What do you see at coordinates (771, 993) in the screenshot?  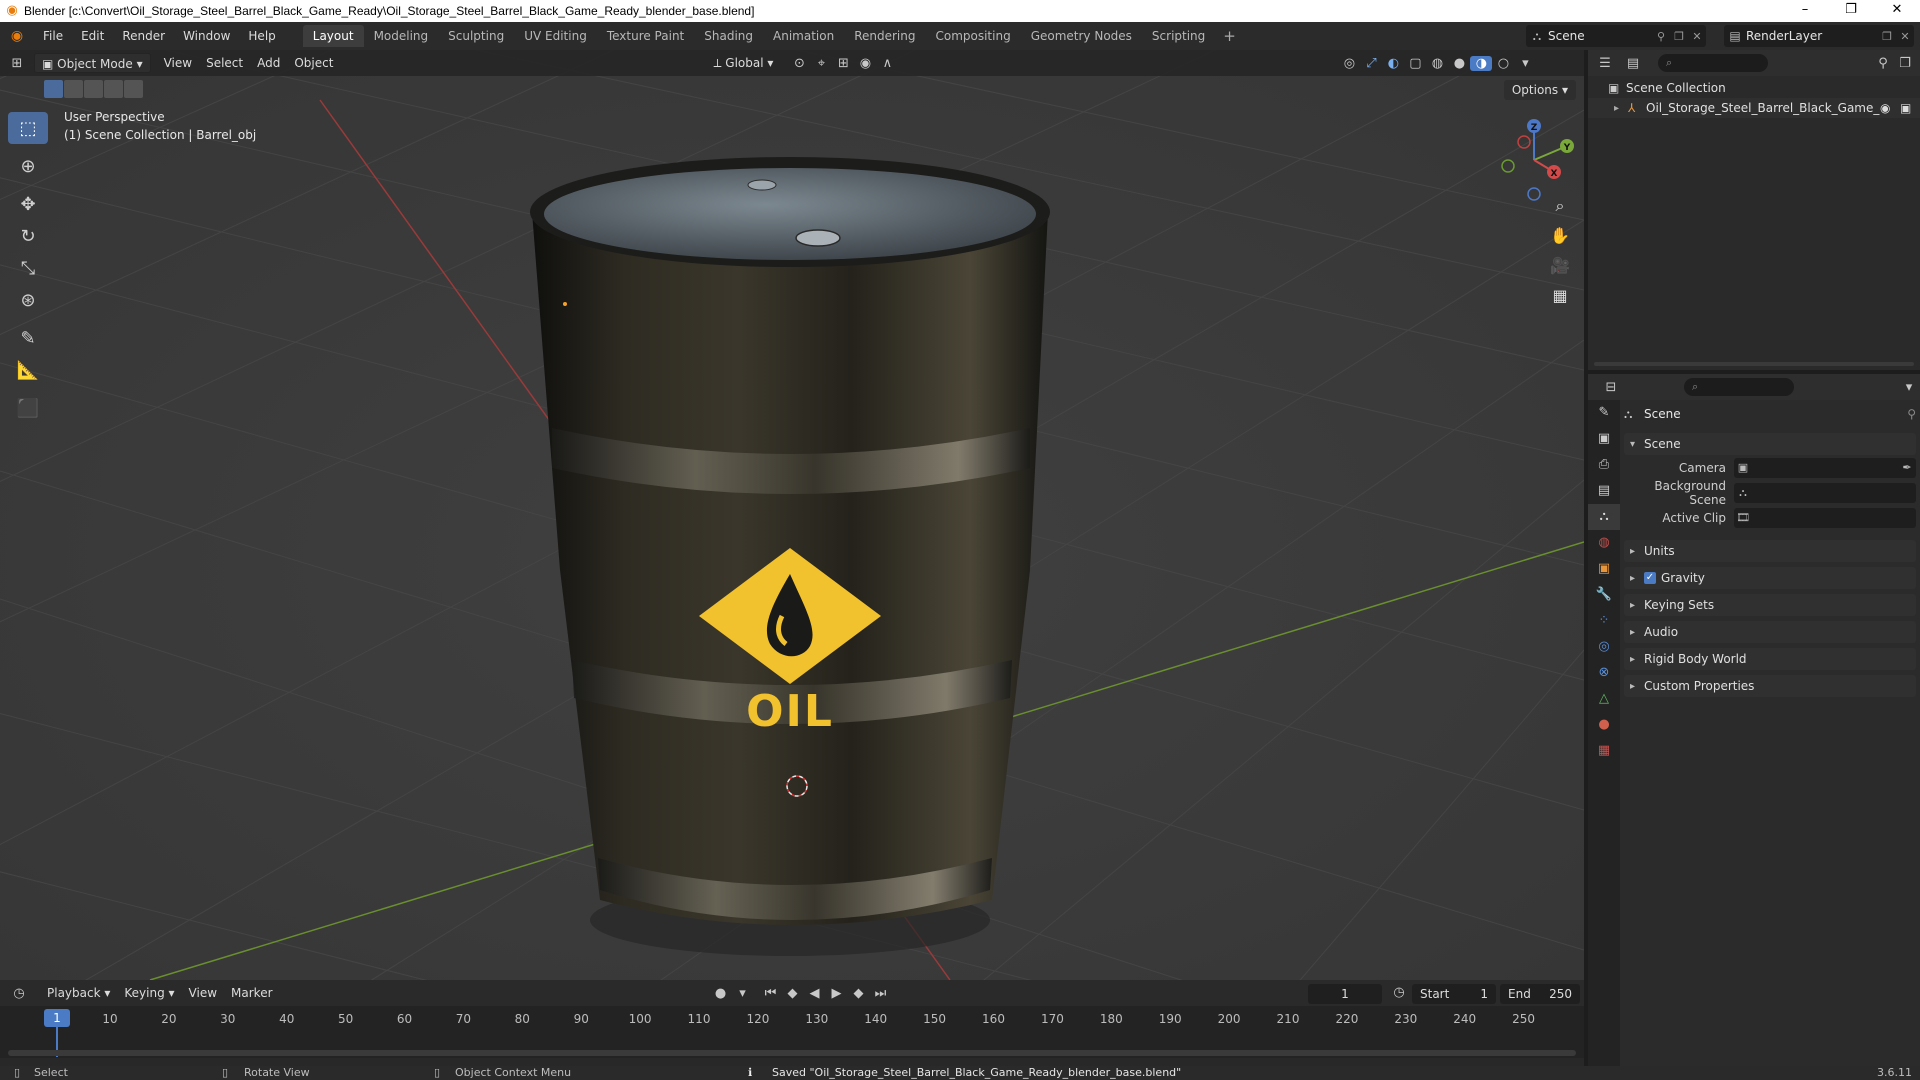 I see `jump-start-icon: ⏮` at bounding box center [771, 993].